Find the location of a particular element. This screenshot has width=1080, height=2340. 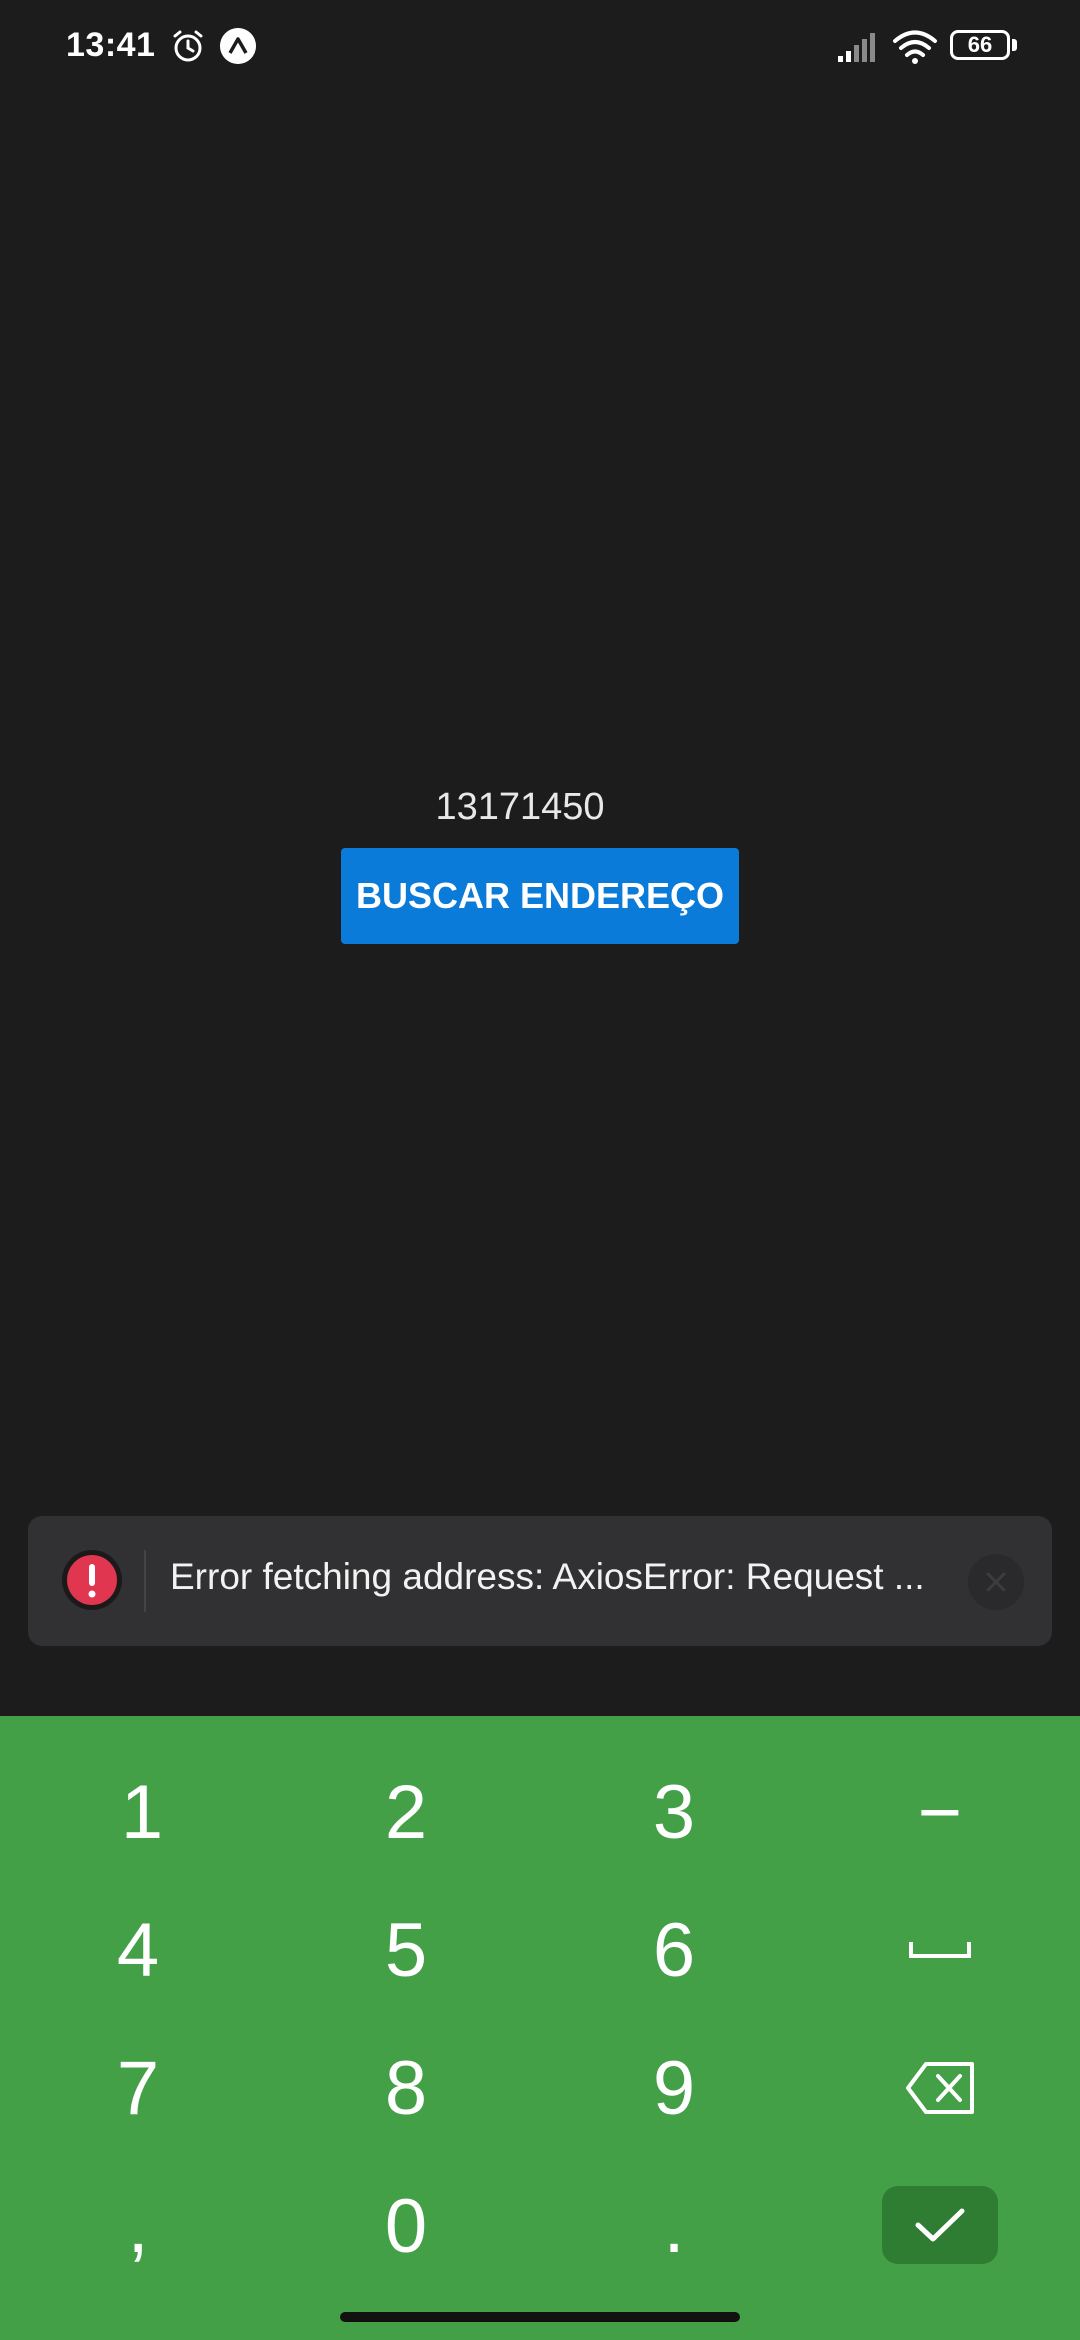

backspace-icon is located at coordinates (940, 2088).